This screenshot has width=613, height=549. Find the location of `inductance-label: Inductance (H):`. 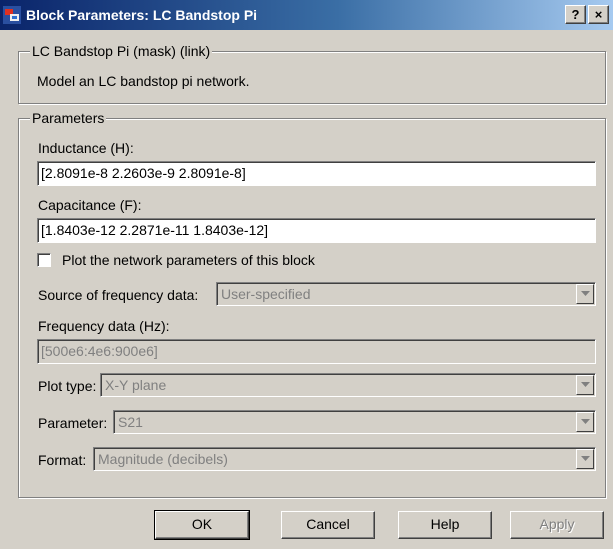

inductance-label: Inductance (H): is located at coordinates (86, 148).